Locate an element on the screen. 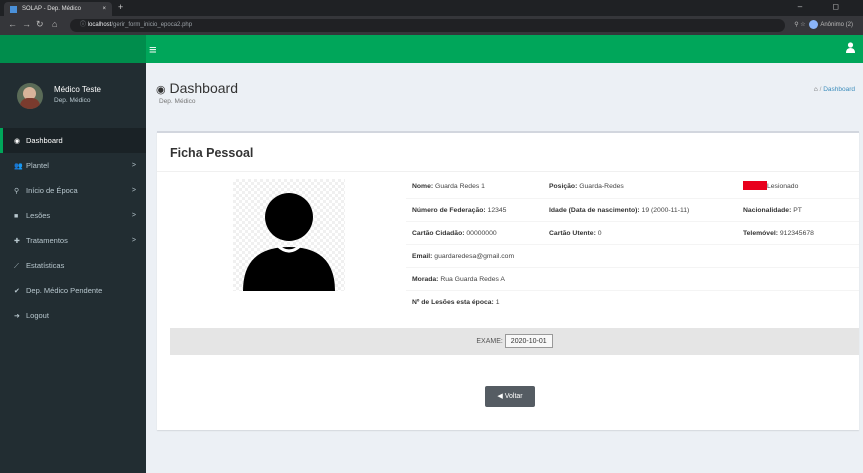 The image size is (863, 473). treatment-icon: ✚ is located at coordinates (17, 241).